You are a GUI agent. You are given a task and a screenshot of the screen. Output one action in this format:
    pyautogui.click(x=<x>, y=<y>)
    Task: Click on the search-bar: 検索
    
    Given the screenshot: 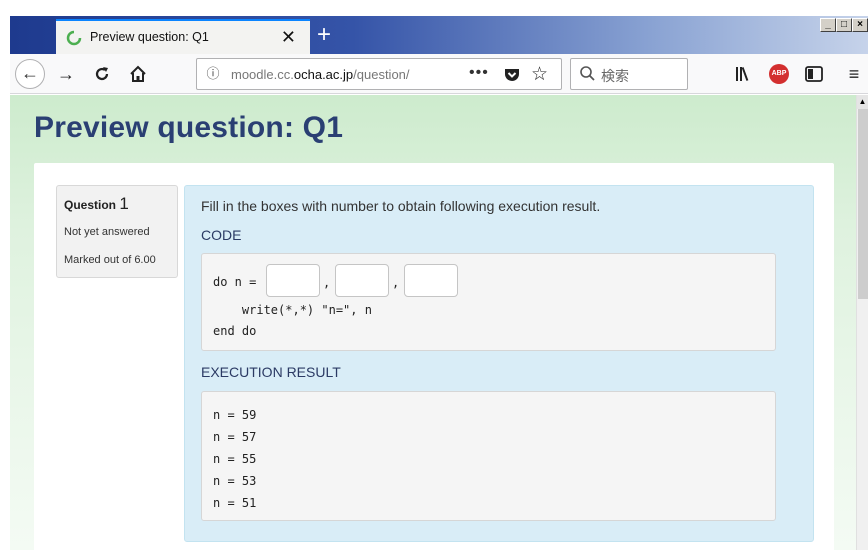 What is the action you would take?
    pyautogui.click(x=629, y=74)
    